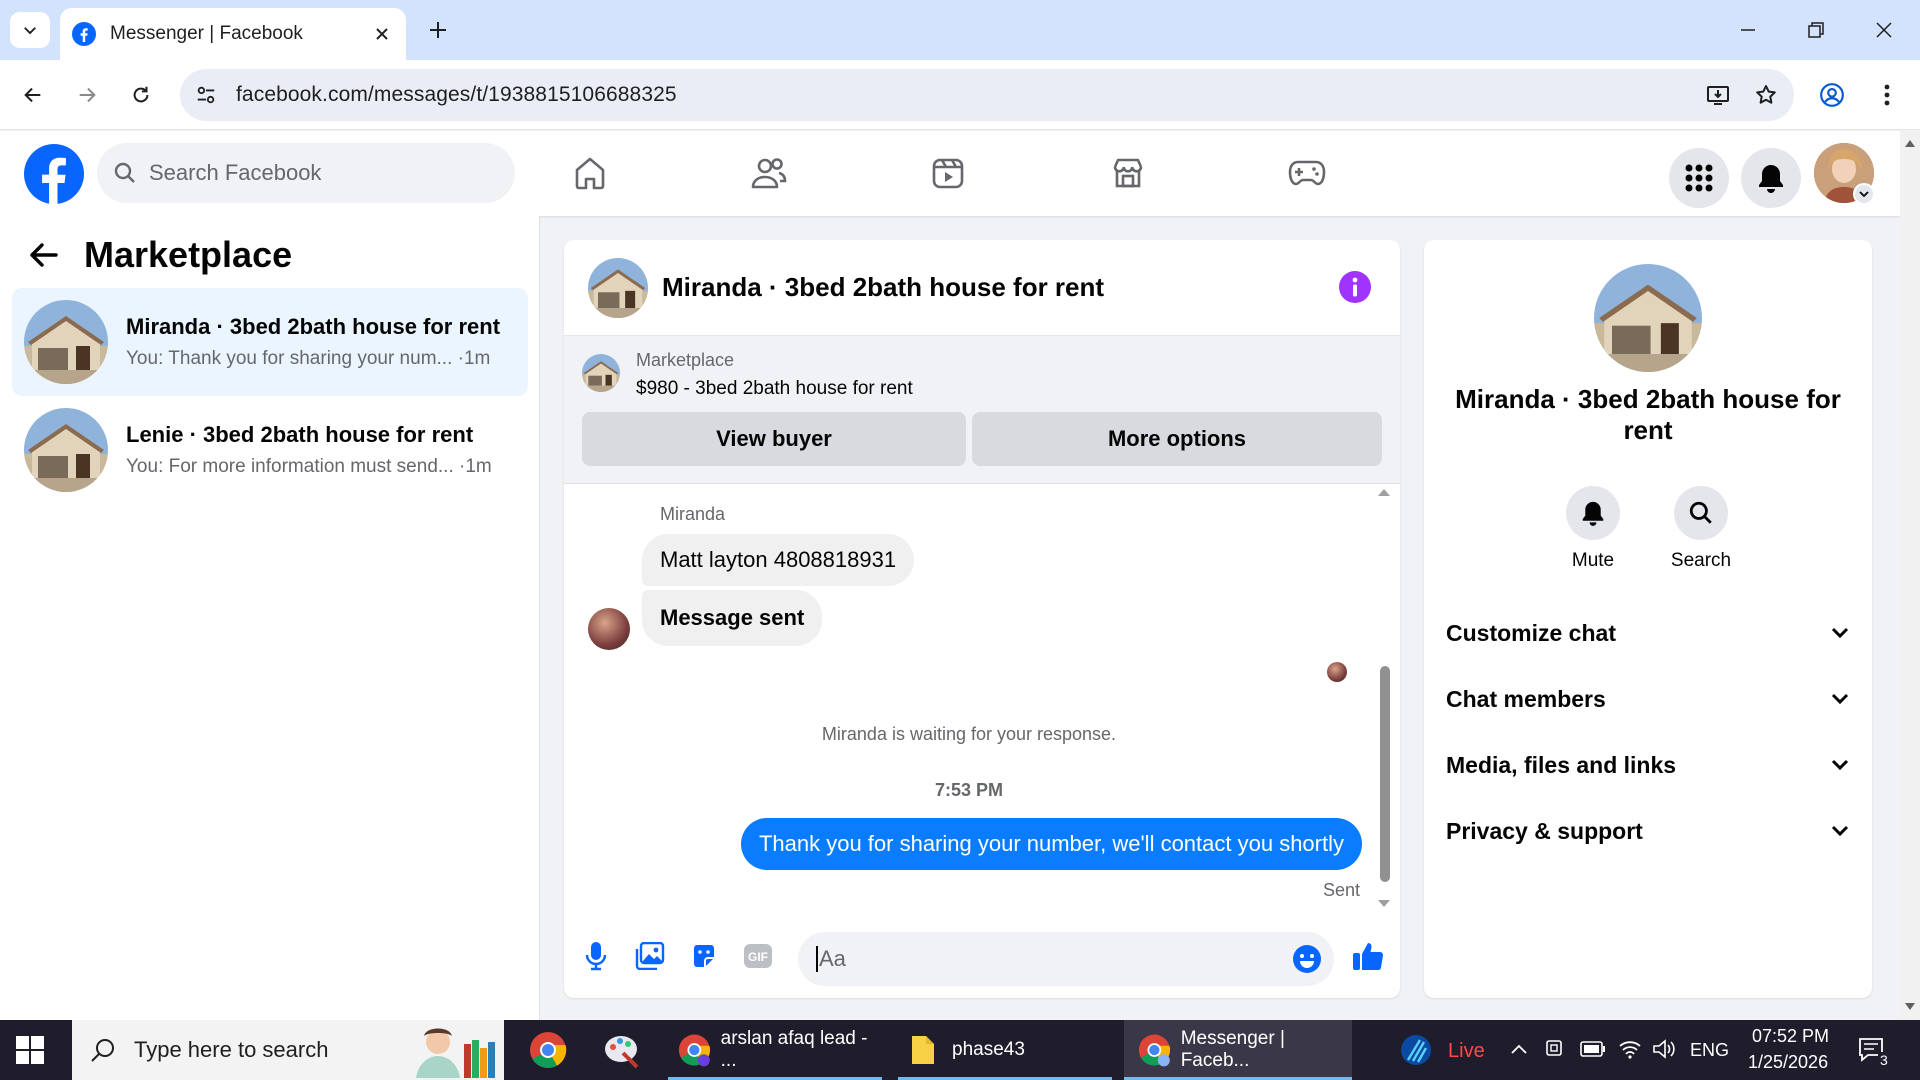 This screenshot has width=1920, height=1080. Describe the element at coordinates (1832, 95) in the screenshot. I see `profile-button` at that location.